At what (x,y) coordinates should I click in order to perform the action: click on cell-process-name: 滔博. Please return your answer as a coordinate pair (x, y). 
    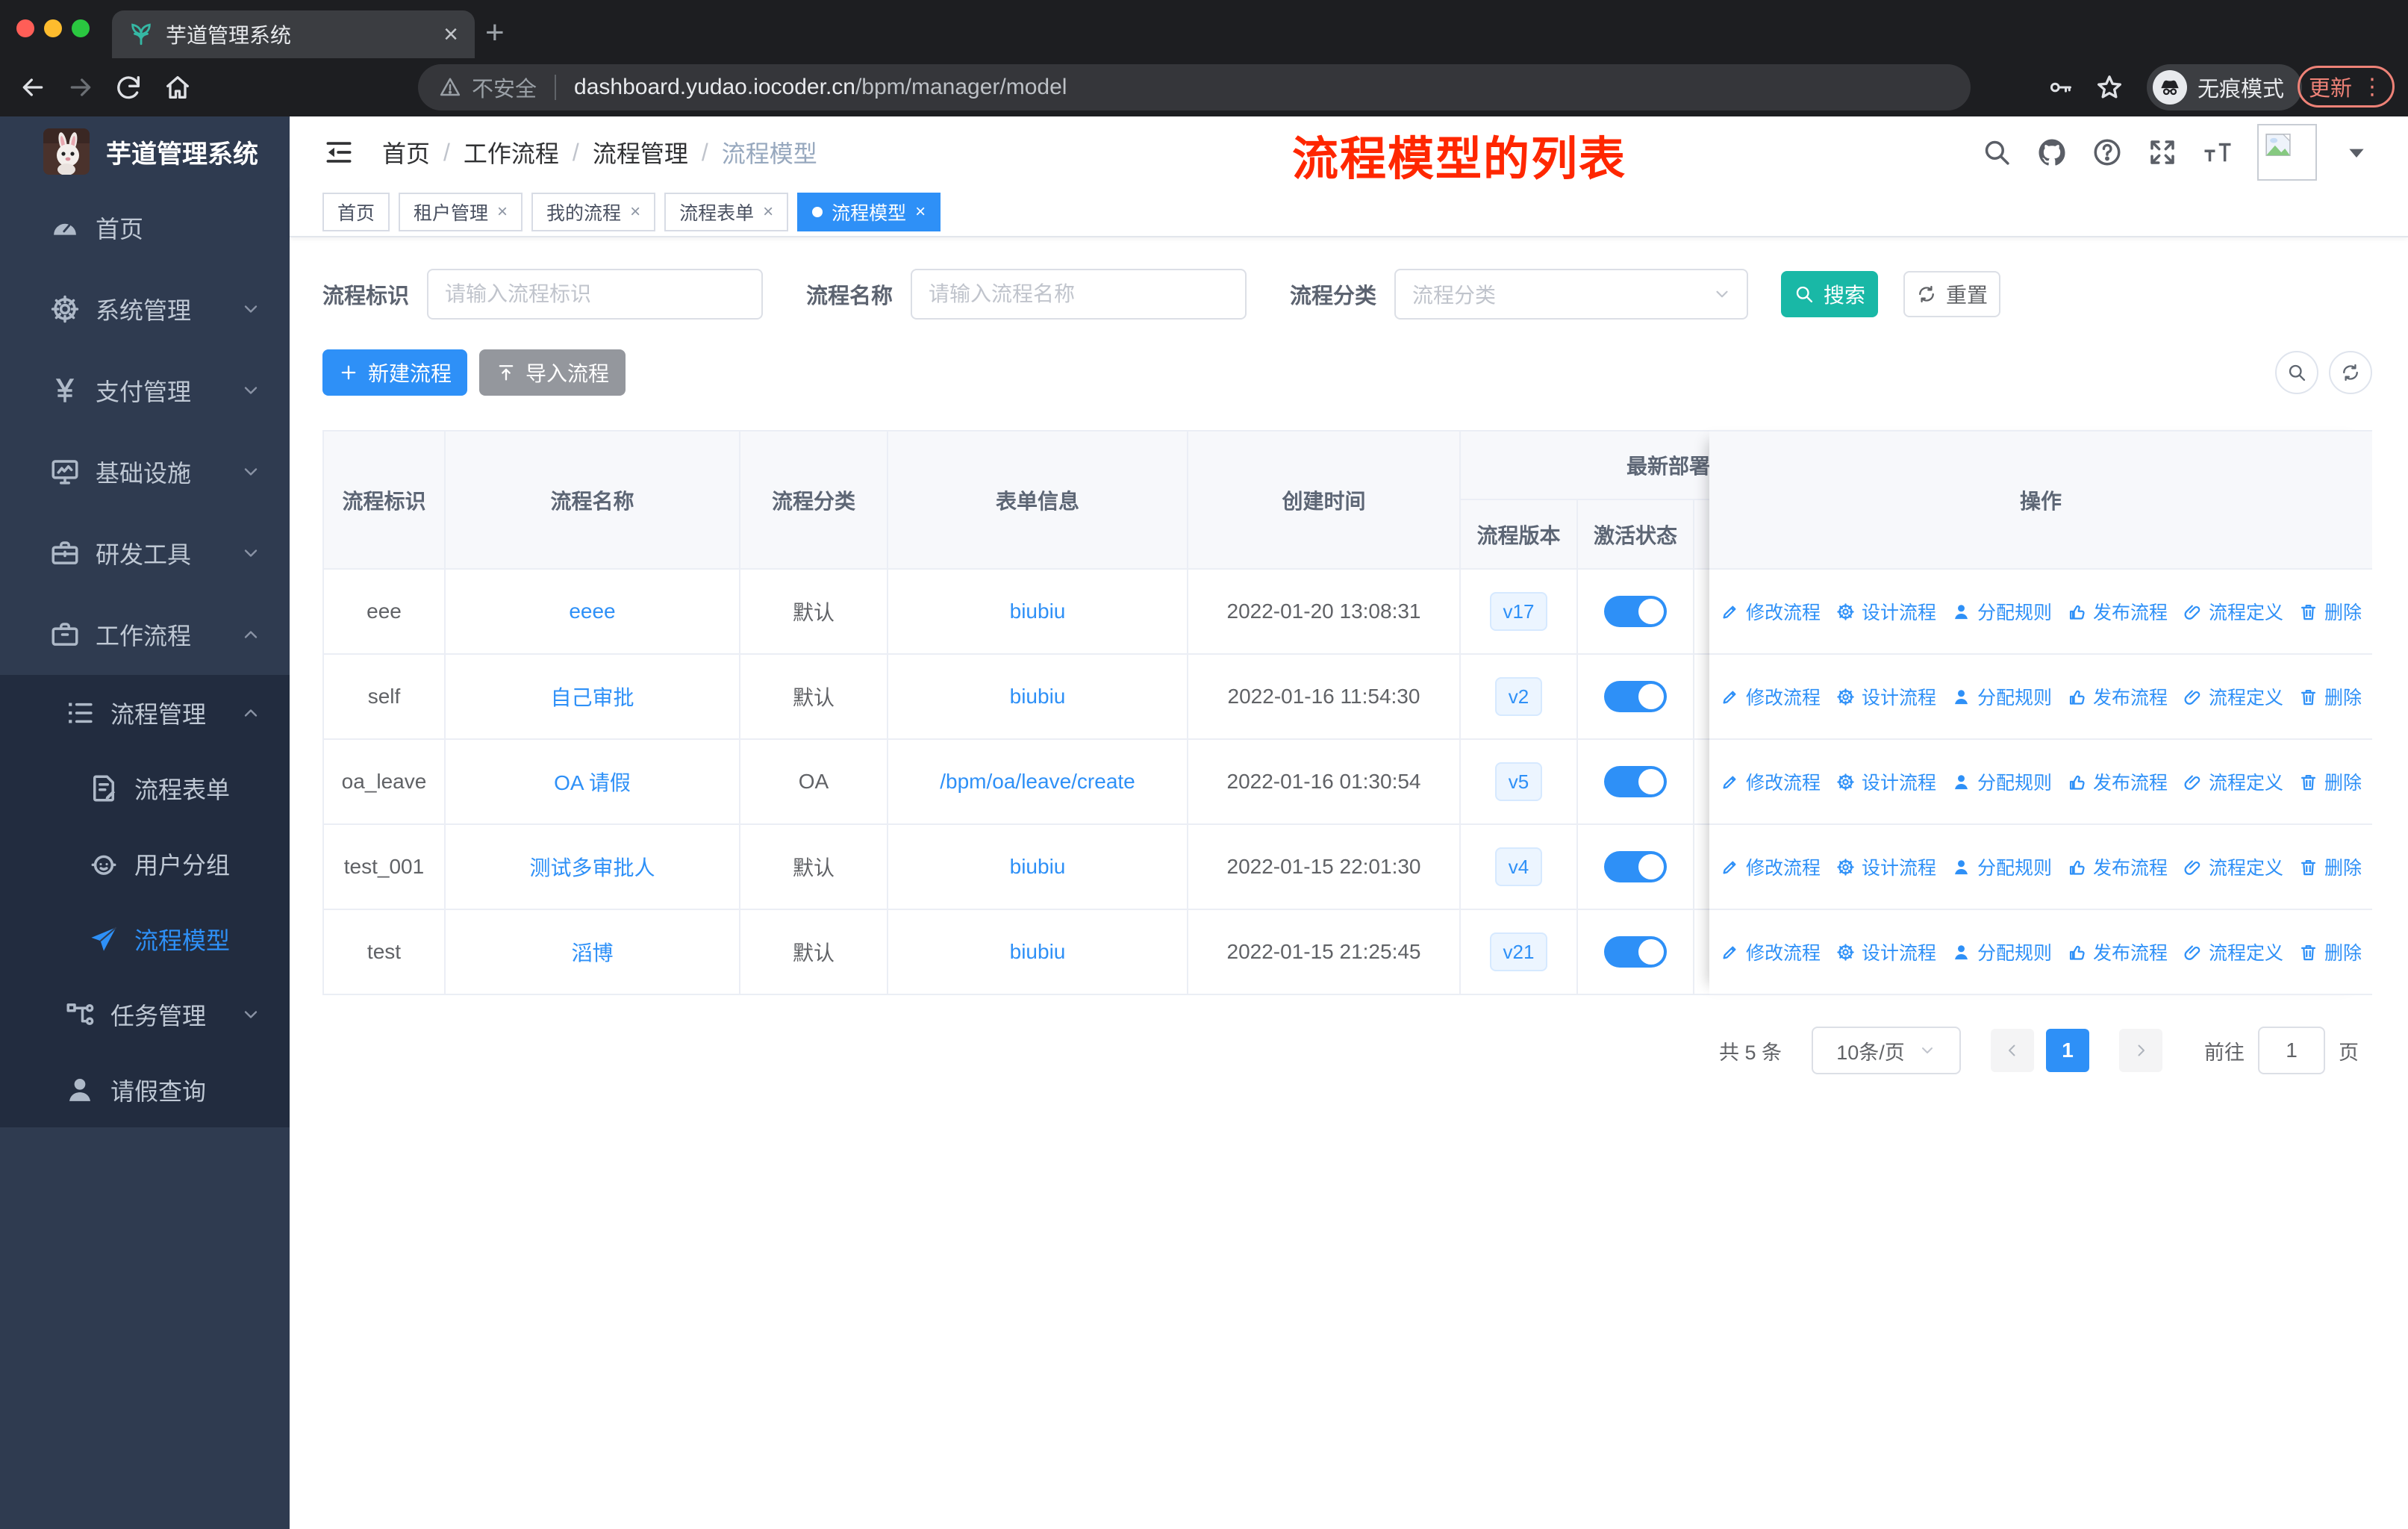
    Looking at the image, I should click on (593, 952).